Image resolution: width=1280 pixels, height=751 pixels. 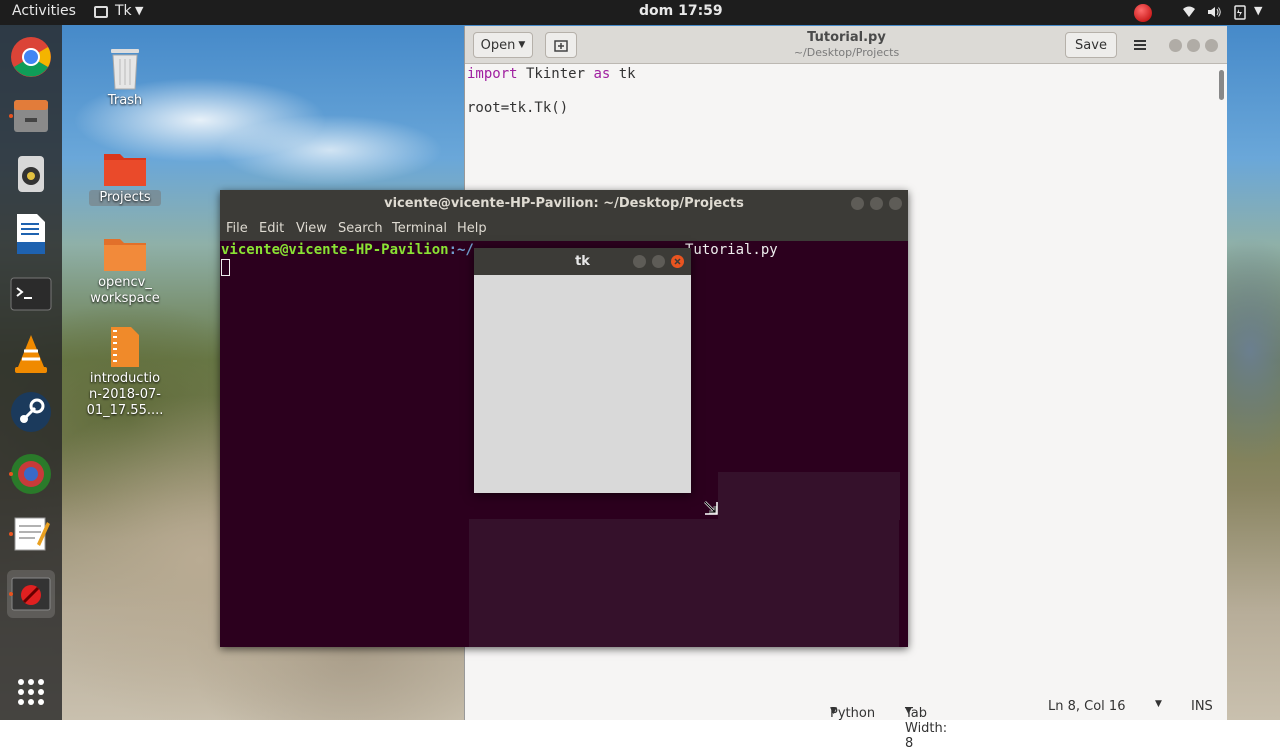 I want to click on menu-terminal: Terminal, so click(x=419, y=228).